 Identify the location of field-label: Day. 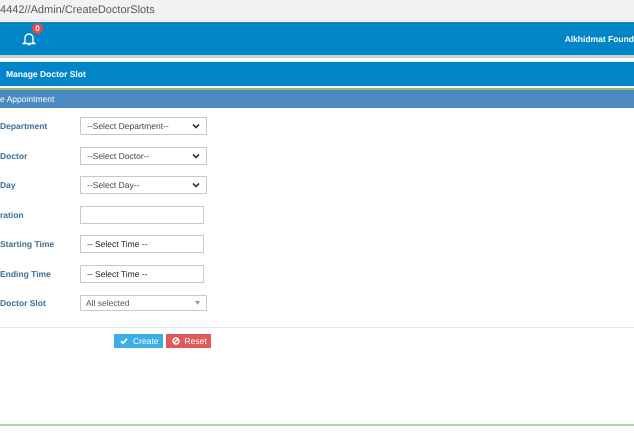
(8, 185).